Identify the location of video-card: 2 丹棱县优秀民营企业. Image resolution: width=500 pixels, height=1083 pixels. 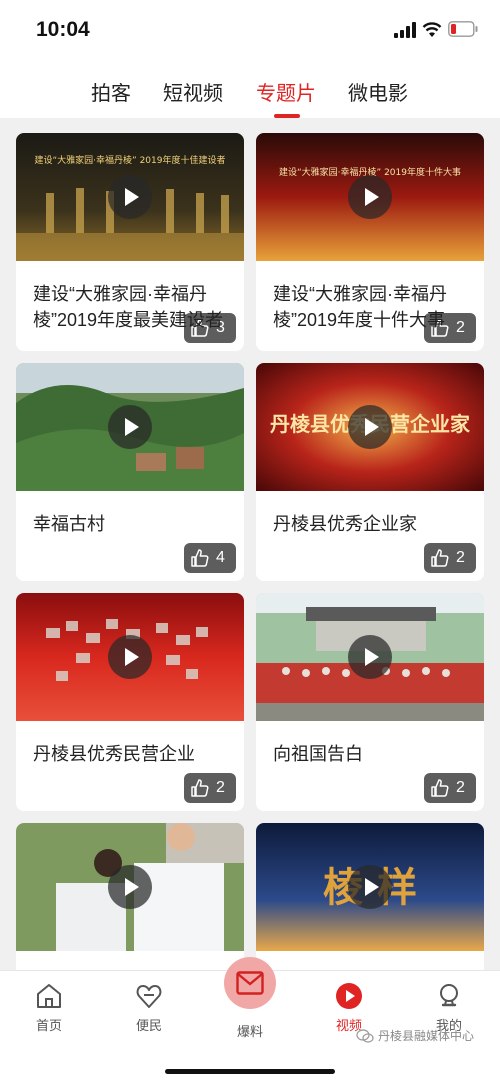
(130, 702).